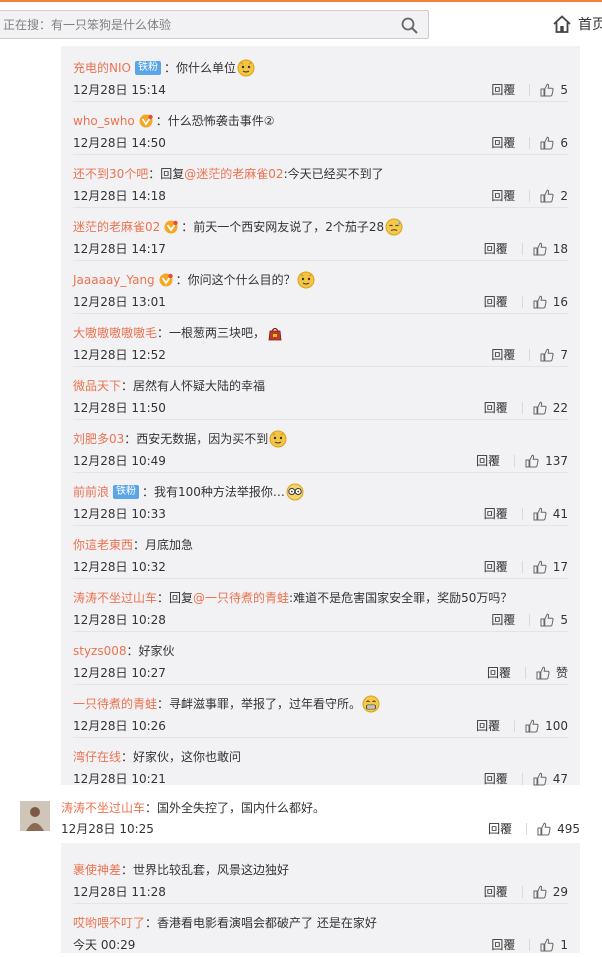  What do you see at coordinates (196, 439) in the screenshot?
I see `reply-text: ：西安无数据，因为买不到` at bounding box center [196, 439].